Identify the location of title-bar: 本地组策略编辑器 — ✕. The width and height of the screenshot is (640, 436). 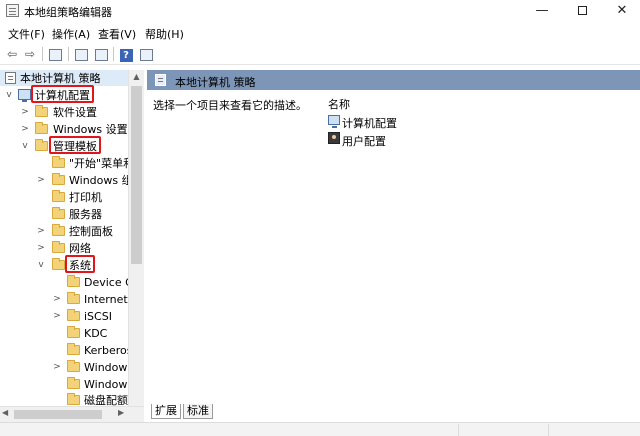
(320, 11).